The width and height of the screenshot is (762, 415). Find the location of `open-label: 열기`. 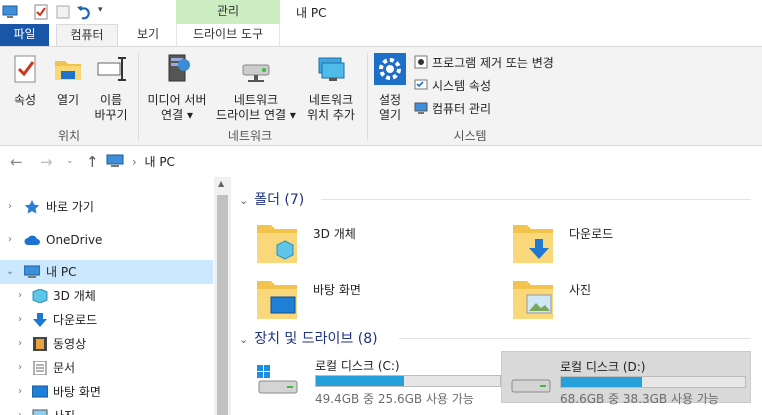

open-label: 열기 is located at coordinates (68, 100).